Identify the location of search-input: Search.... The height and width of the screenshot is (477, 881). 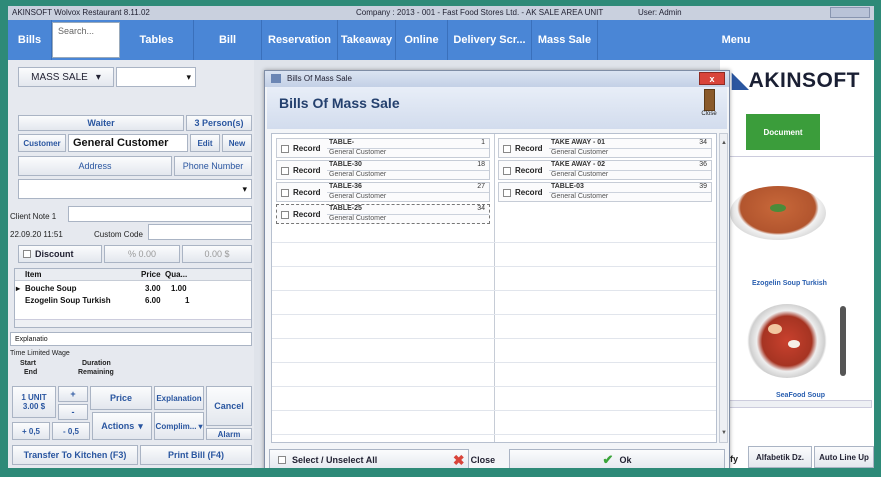
(86, 40).